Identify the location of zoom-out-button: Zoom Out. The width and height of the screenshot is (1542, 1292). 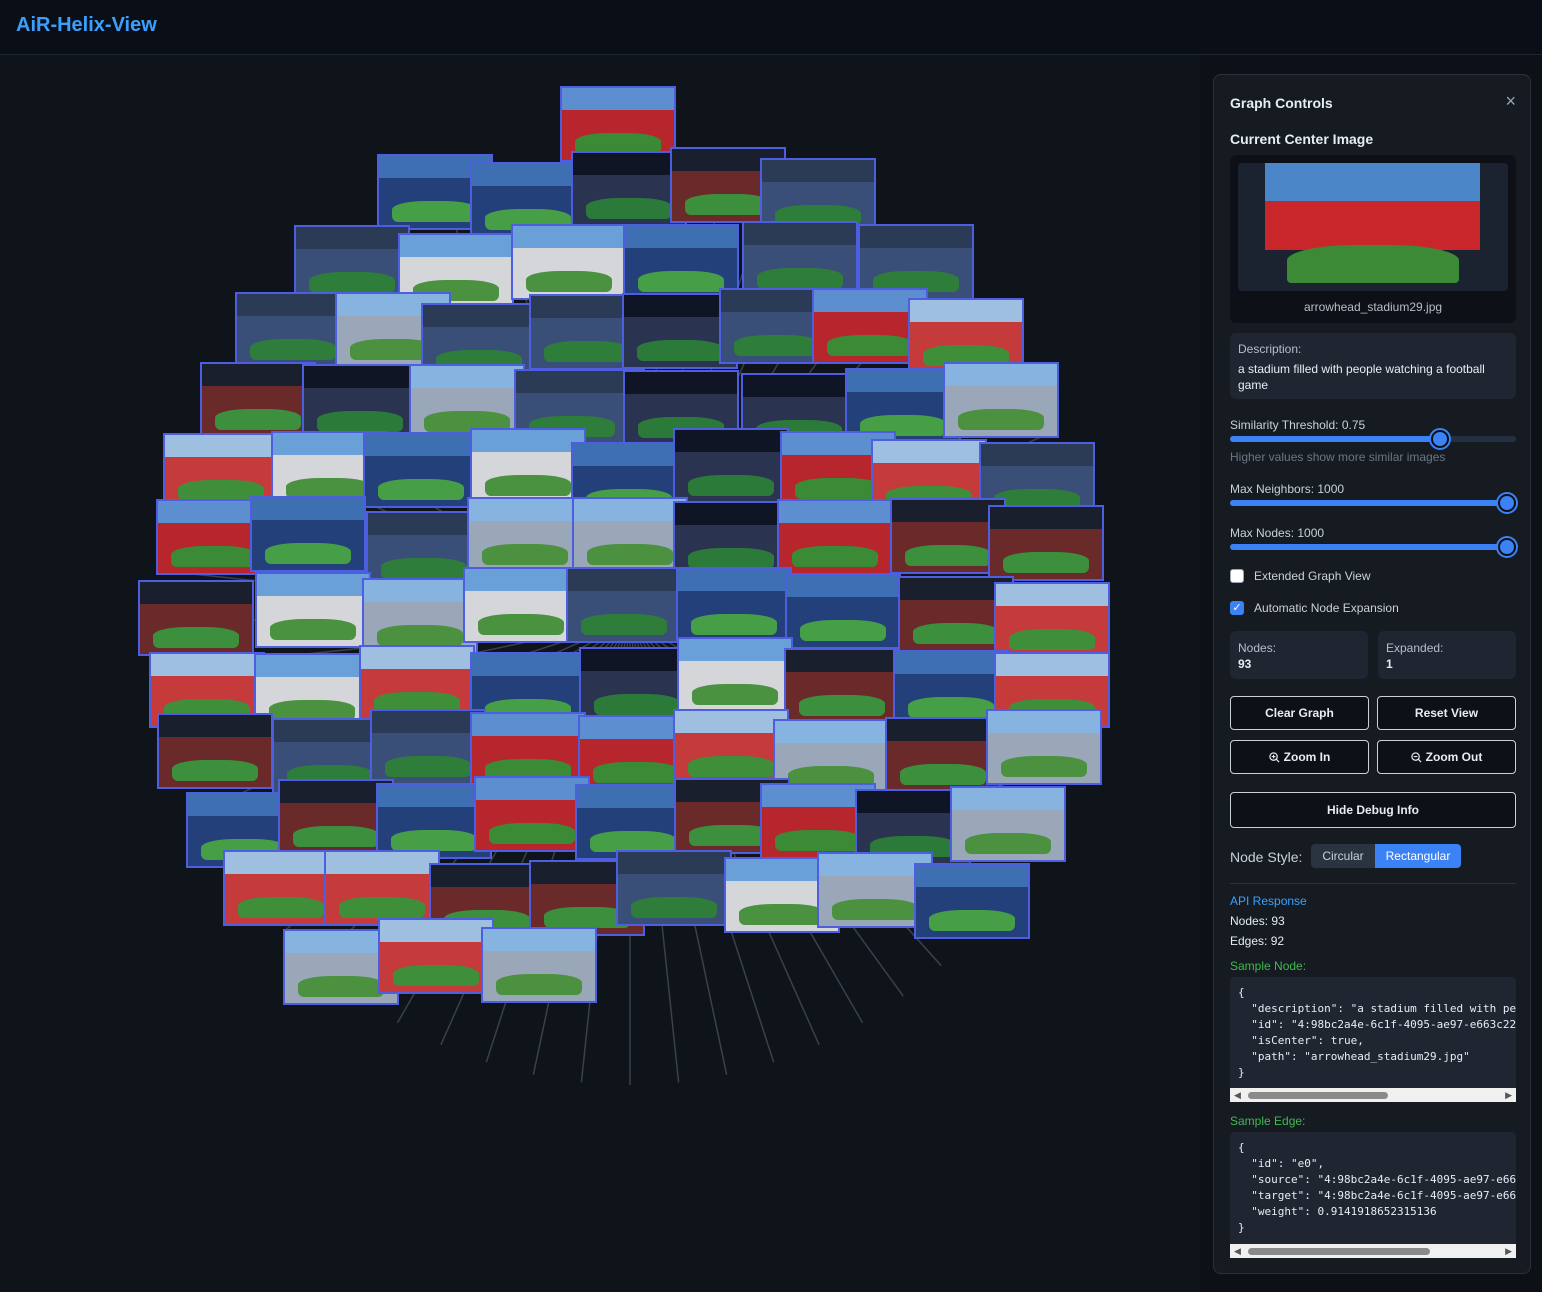
(1446, 757).